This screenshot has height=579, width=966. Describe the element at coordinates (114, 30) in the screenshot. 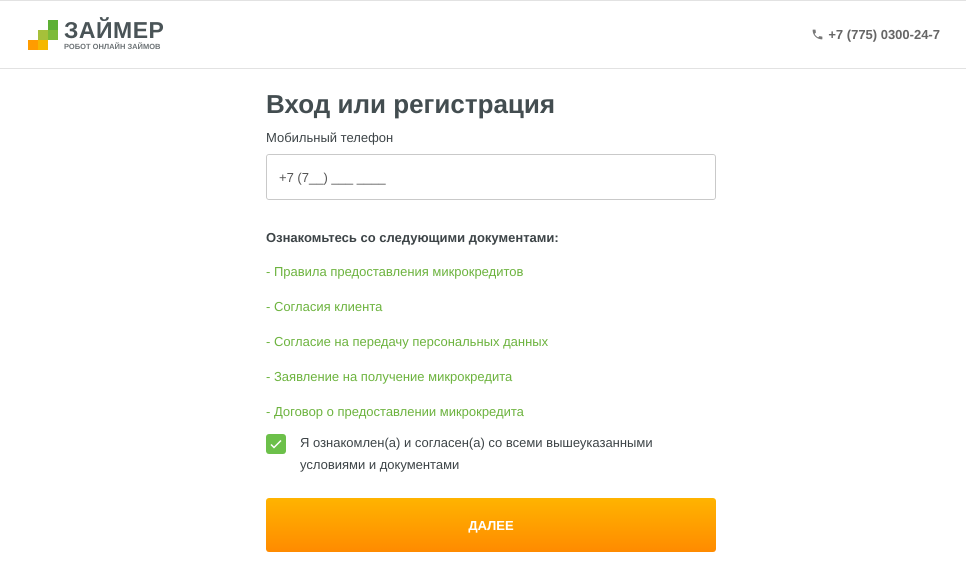

I see `logo-title: ЗАЙМЕР` at that location.